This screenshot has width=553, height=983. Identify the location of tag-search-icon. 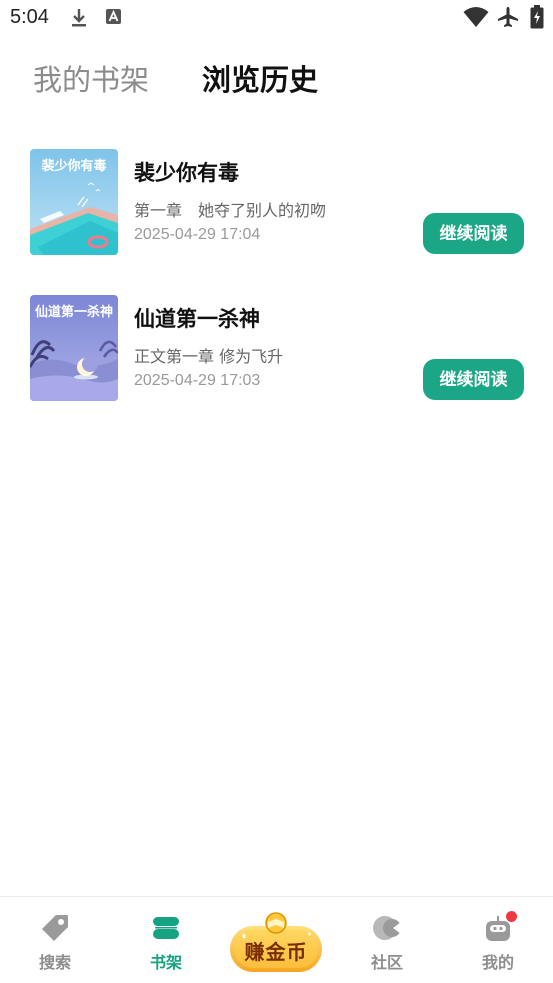
(55, 928).